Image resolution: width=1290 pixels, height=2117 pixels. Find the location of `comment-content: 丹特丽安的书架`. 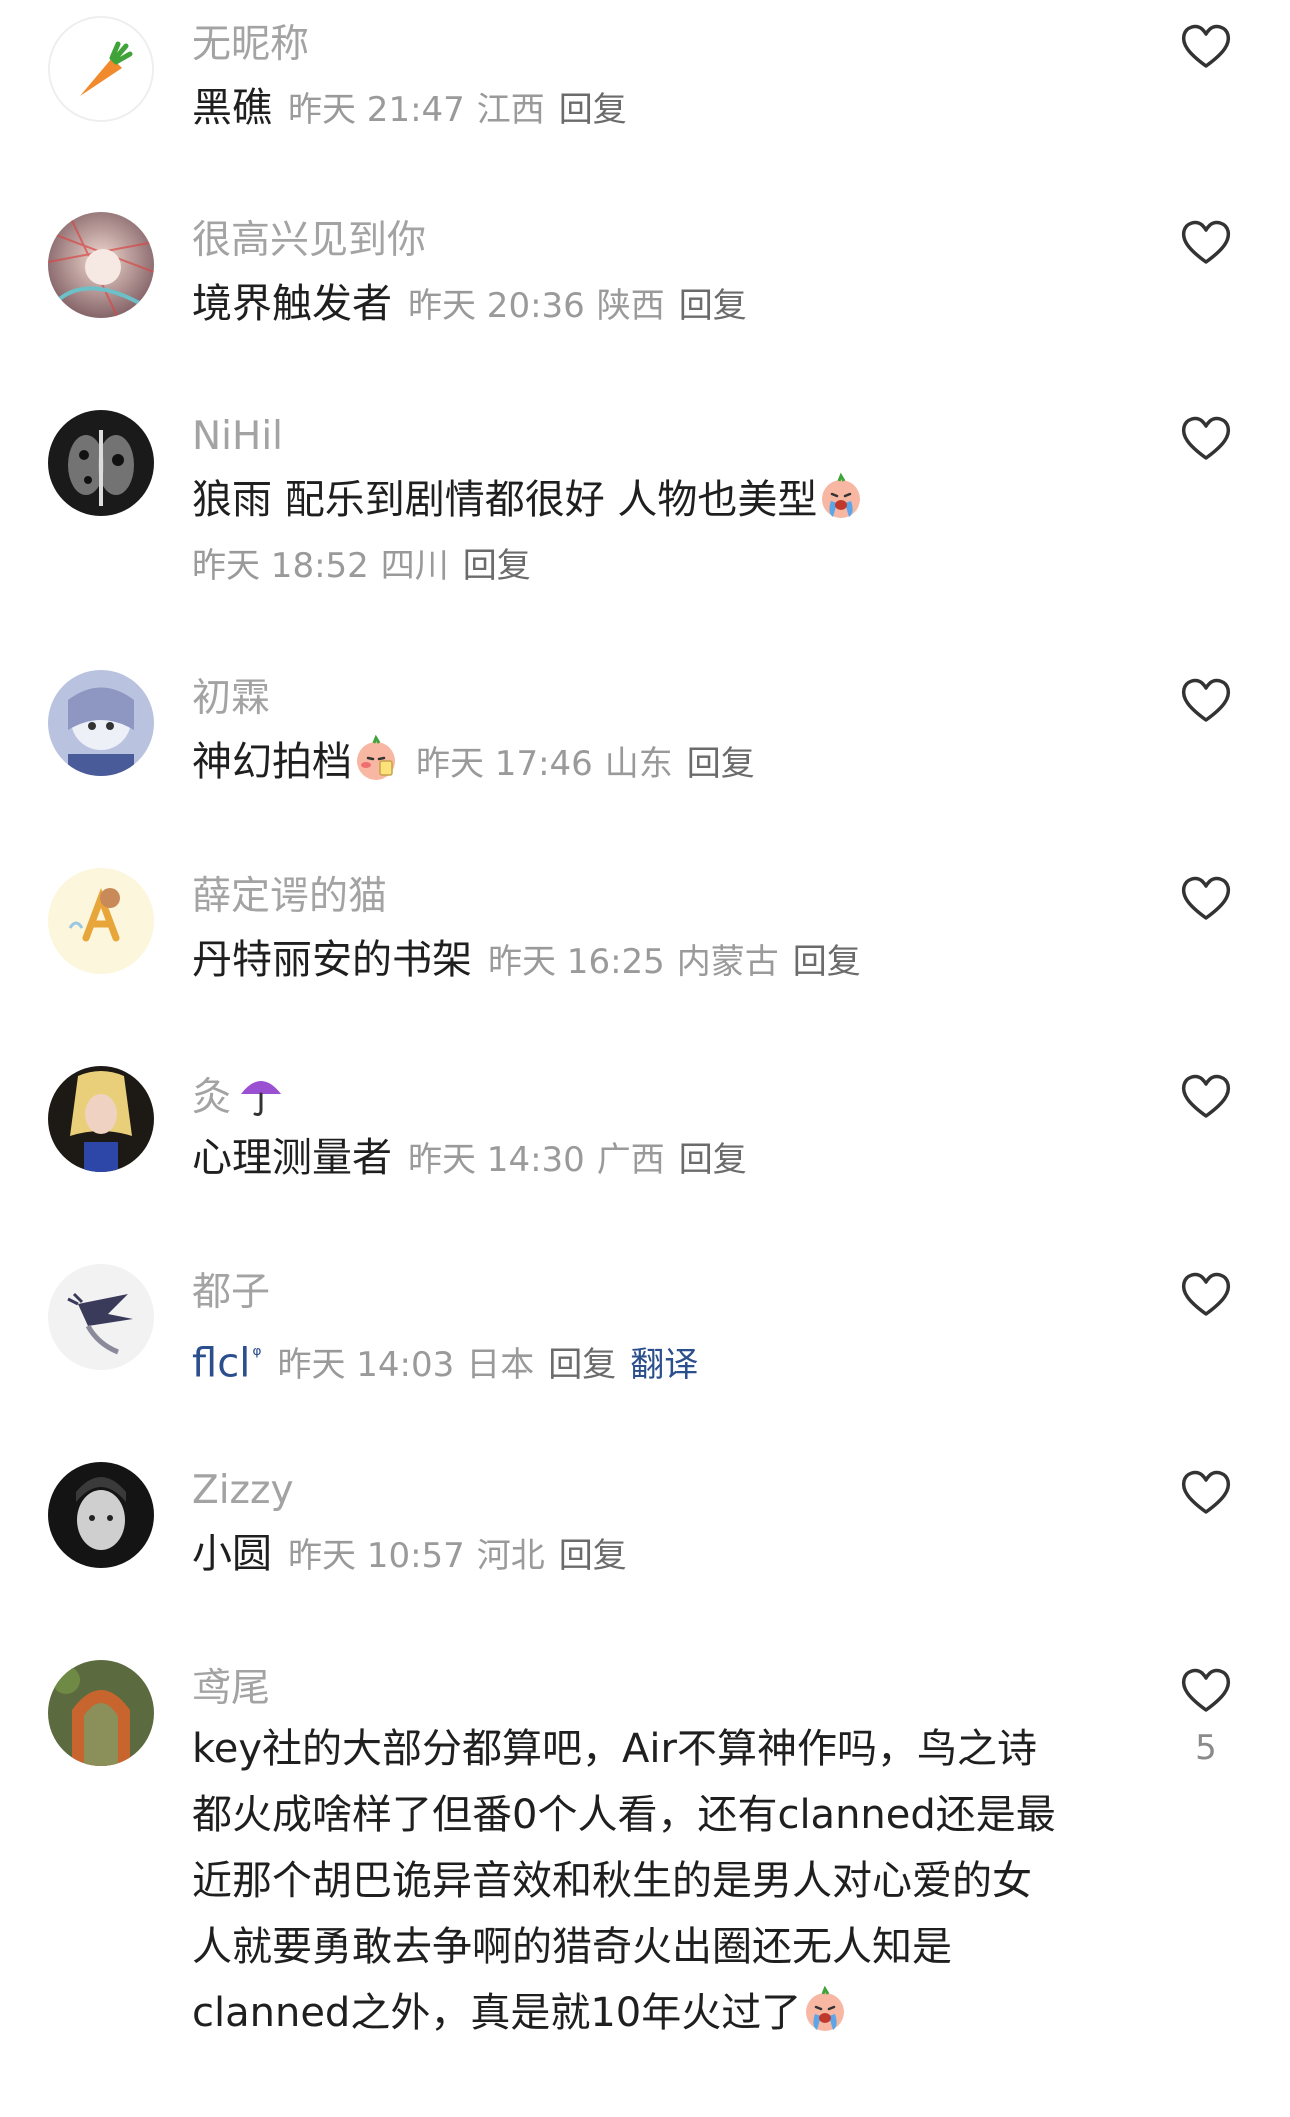

comment-content: 丹特丽安的书架 is located at coordinates (332, 960).